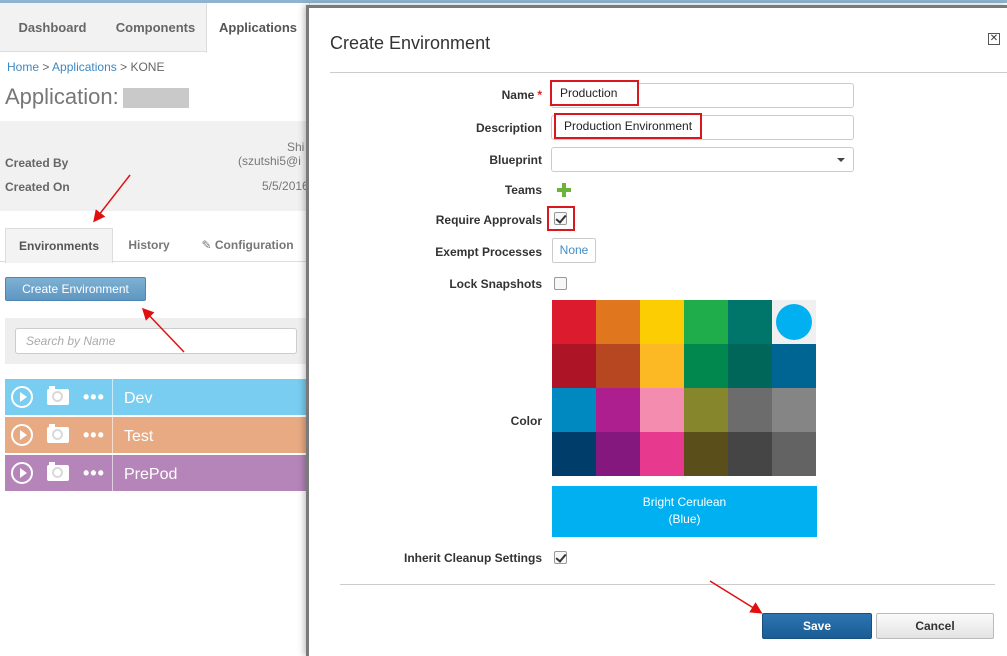 The image size is (1007, 656). I want to click on page-title: Application:, so click(97, 97).